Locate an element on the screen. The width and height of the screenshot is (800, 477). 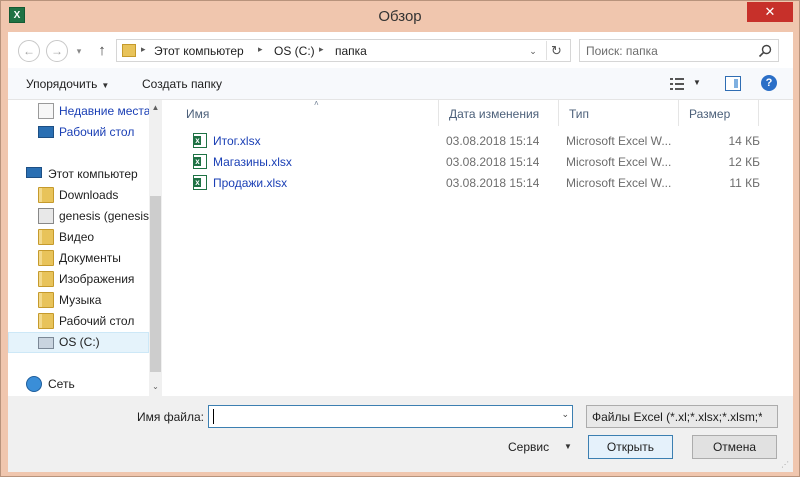
help-icon: ? is located at coordinates (769, 83).